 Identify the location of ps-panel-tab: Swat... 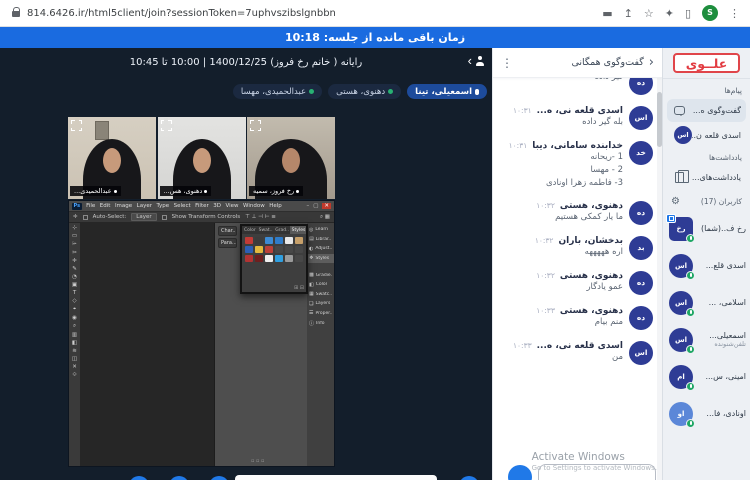
(265, 230).